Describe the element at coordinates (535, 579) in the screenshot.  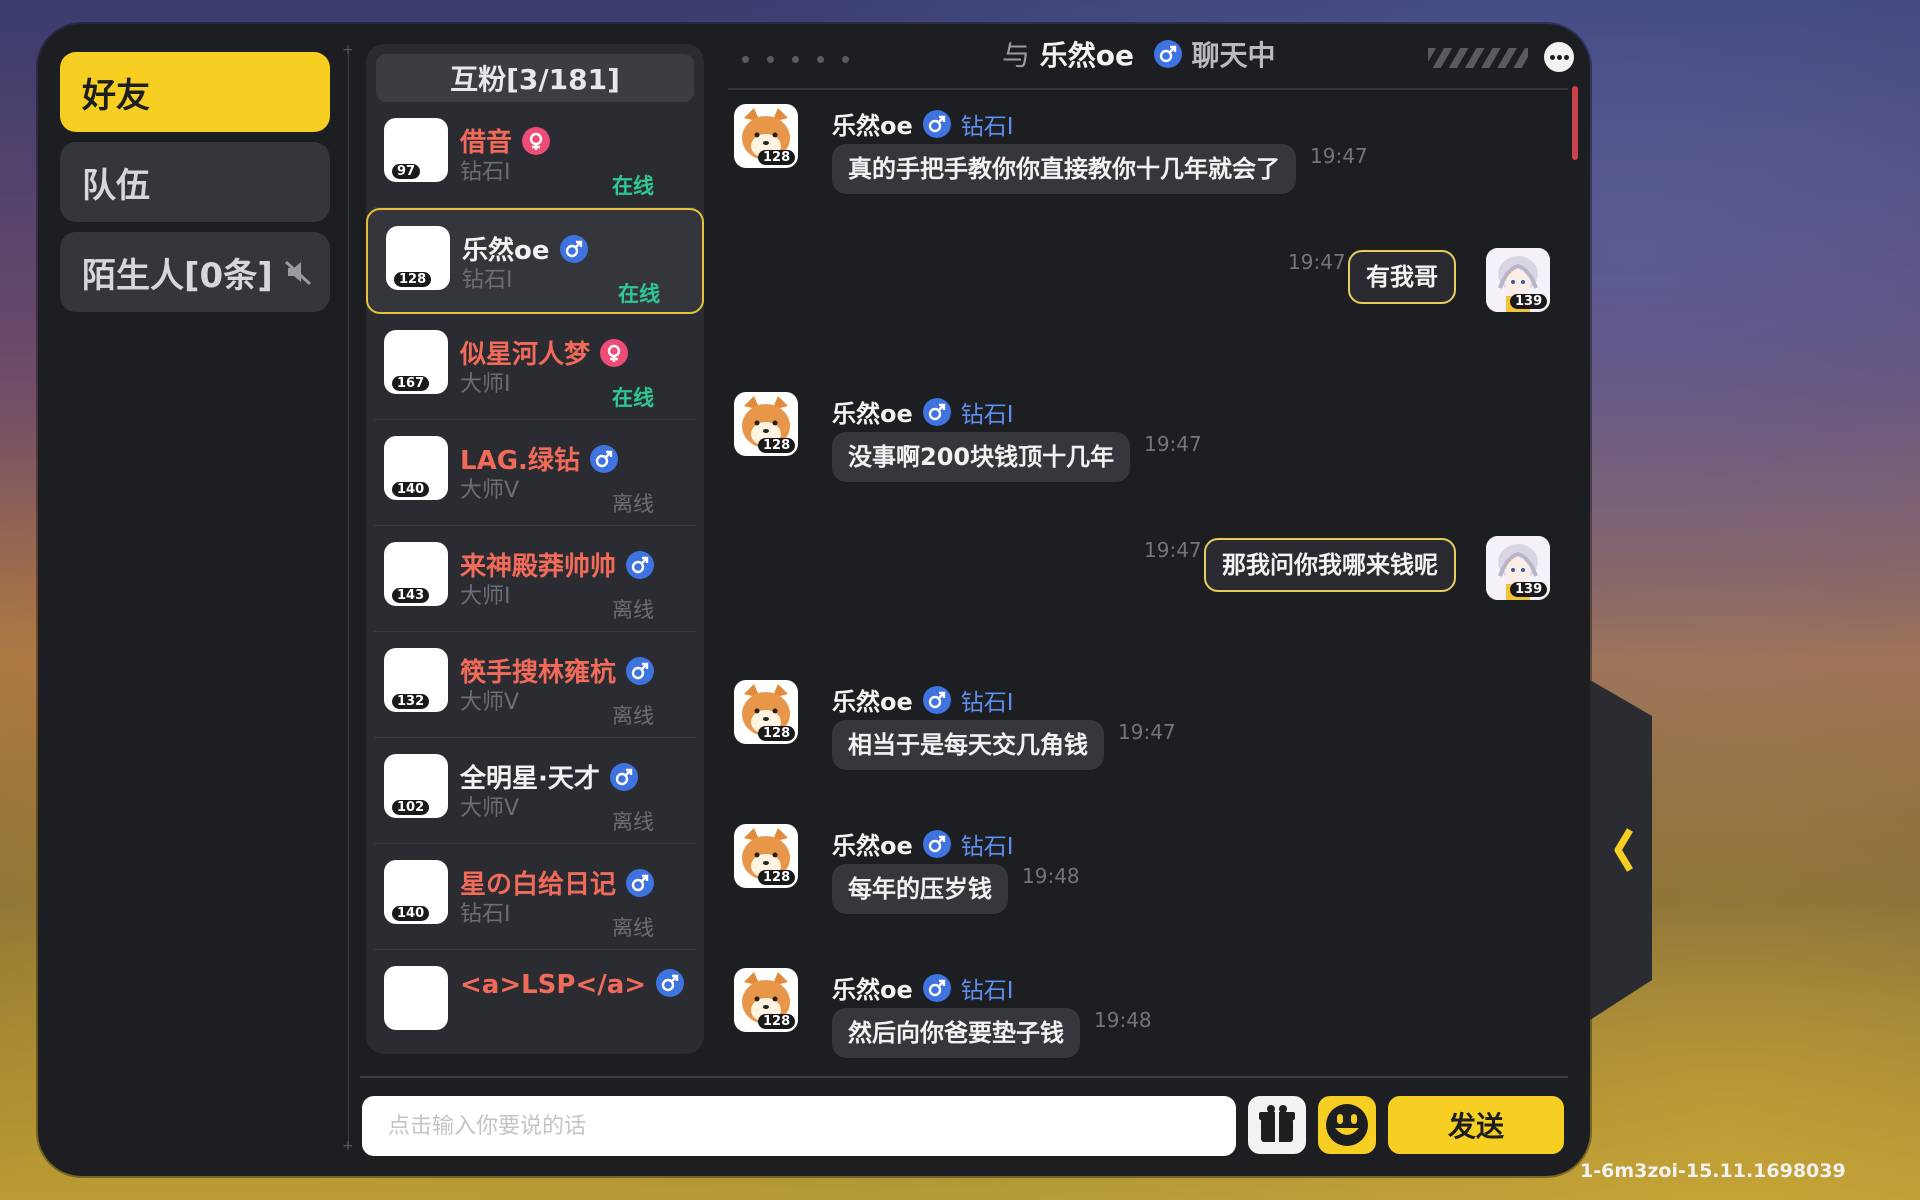
I see `friend-item: 143 来神殿莽帅帅 大师I 离线` at that location.